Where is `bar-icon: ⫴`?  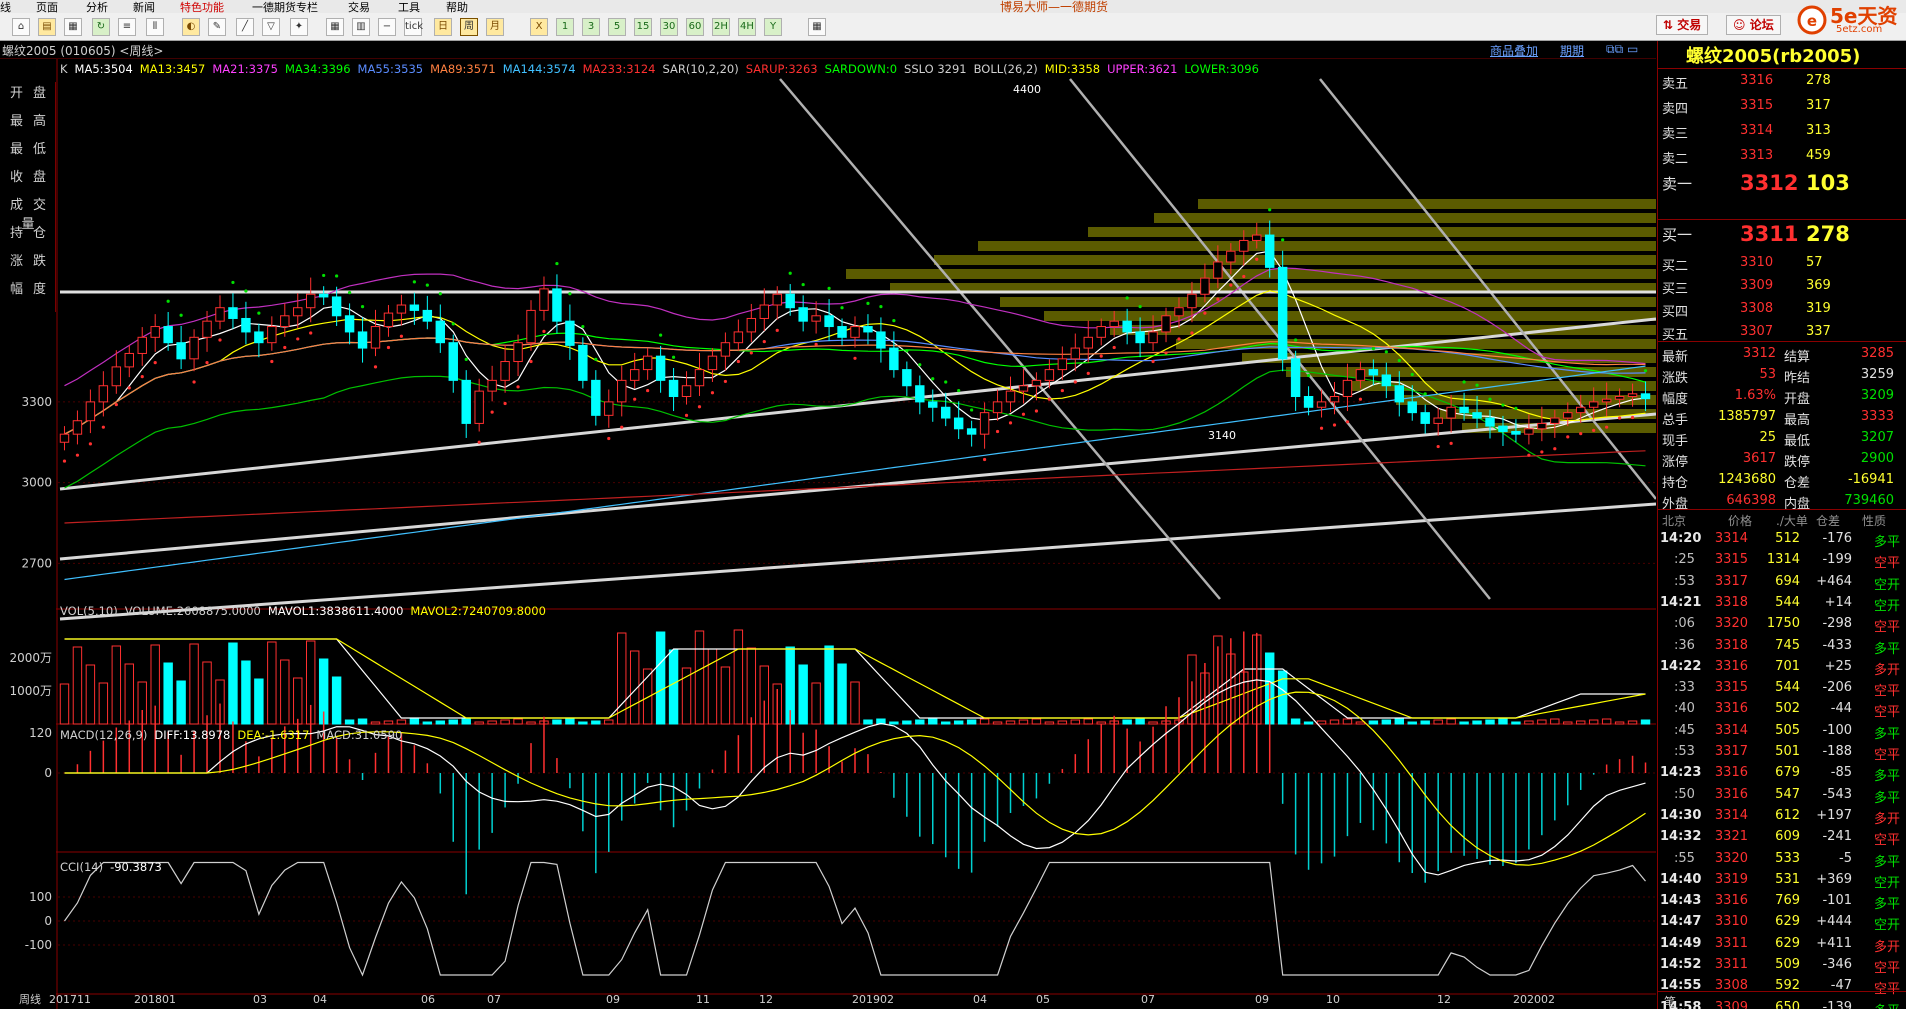 bar-icon: ⫴ is located at coordinates (155, 27).